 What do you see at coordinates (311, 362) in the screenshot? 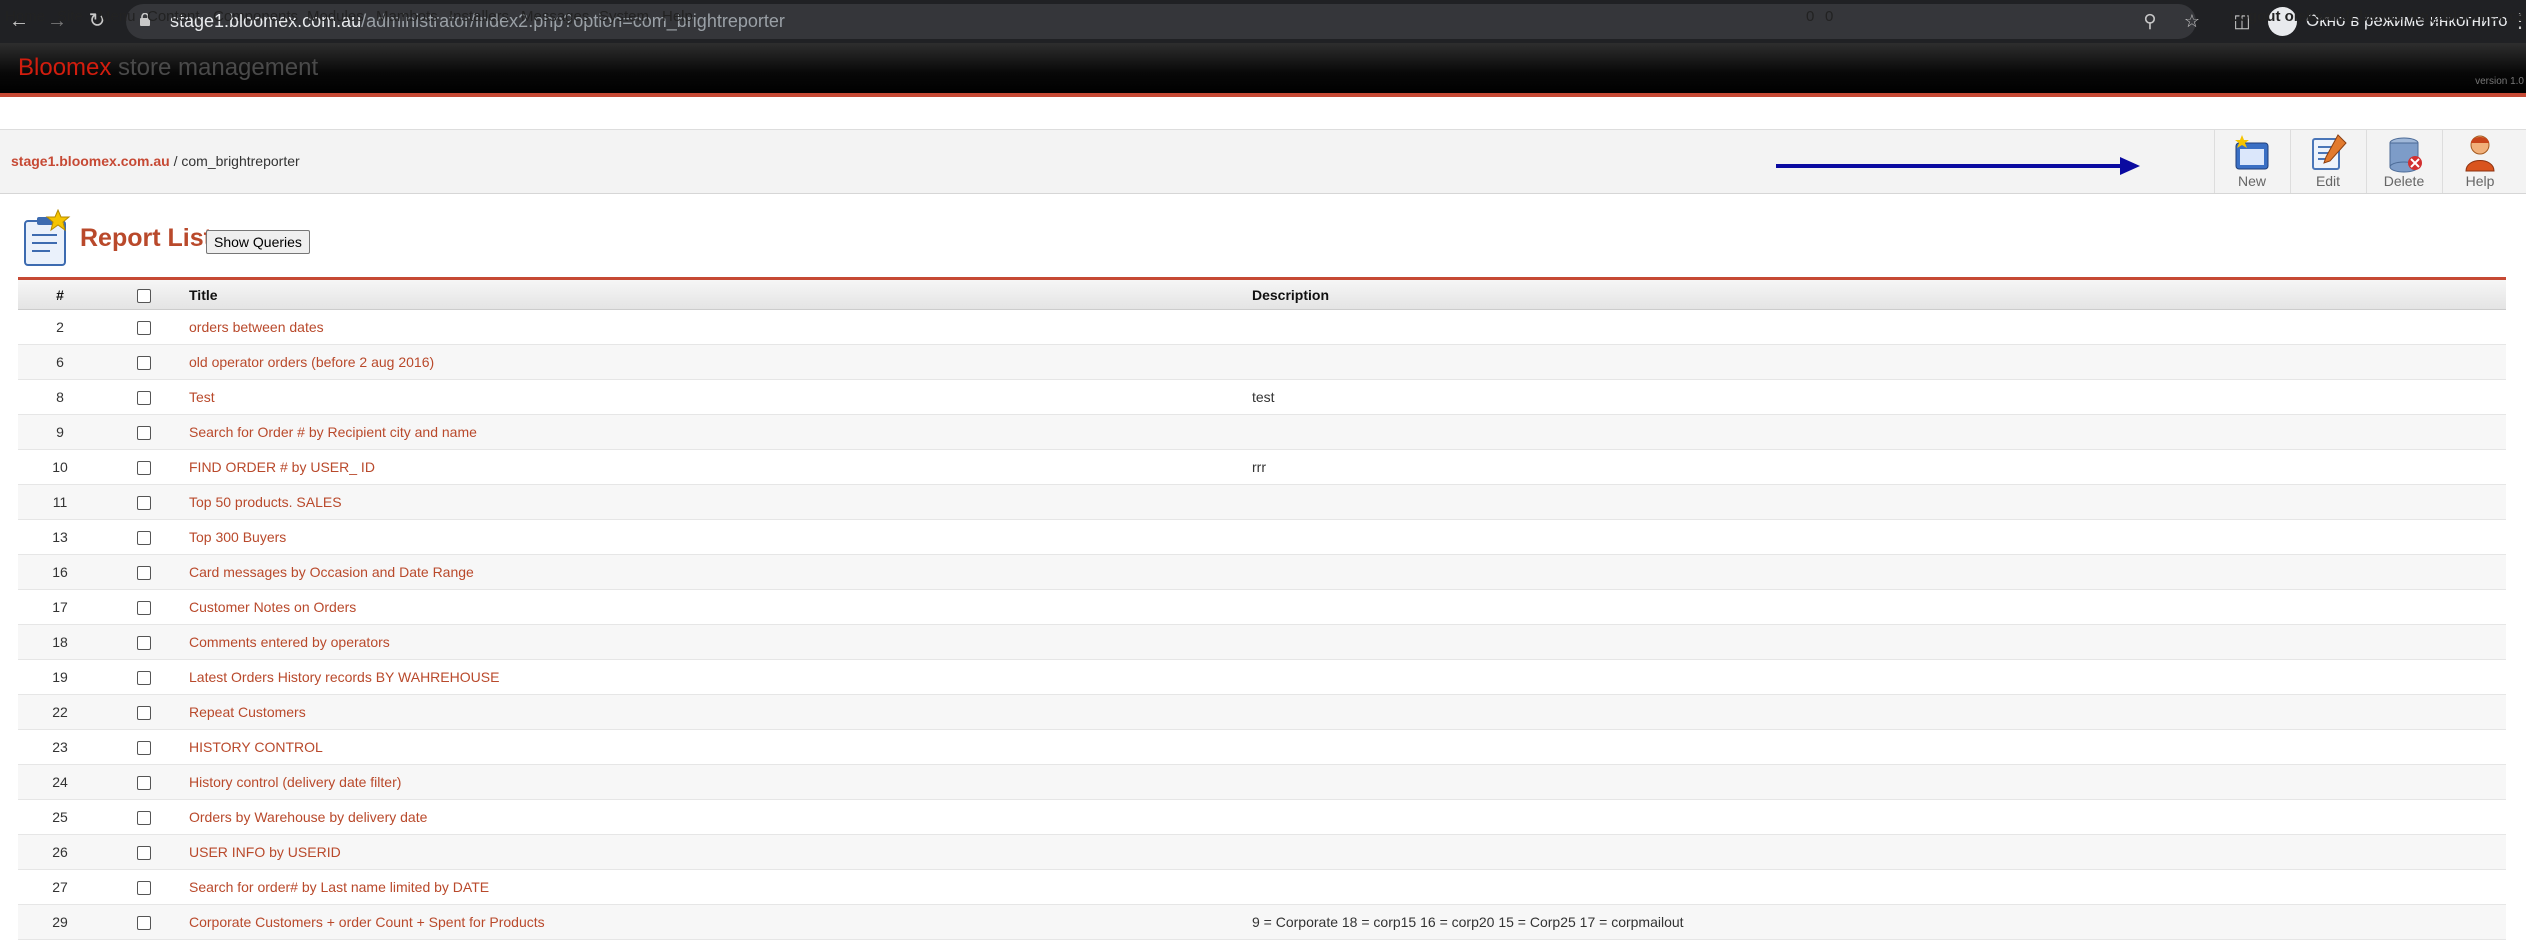
I see `report-title-link: old operator orders (before 2 aug 2016)` at bounding box center [311, 362].